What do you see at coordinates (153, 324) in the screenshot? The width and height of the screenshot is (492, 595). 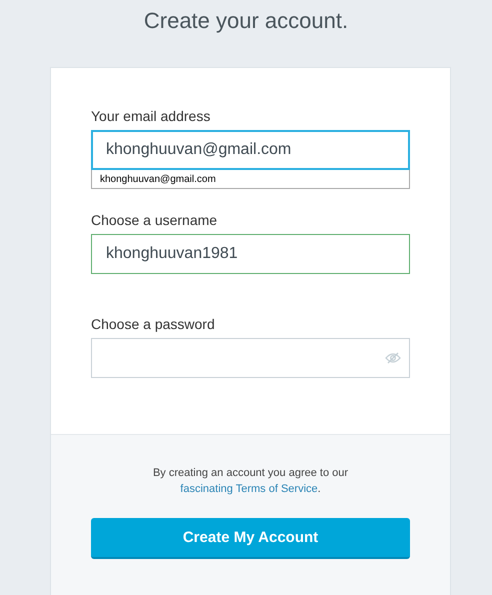 I see `field-label: Choose a password` at bounding box center [153, 324].